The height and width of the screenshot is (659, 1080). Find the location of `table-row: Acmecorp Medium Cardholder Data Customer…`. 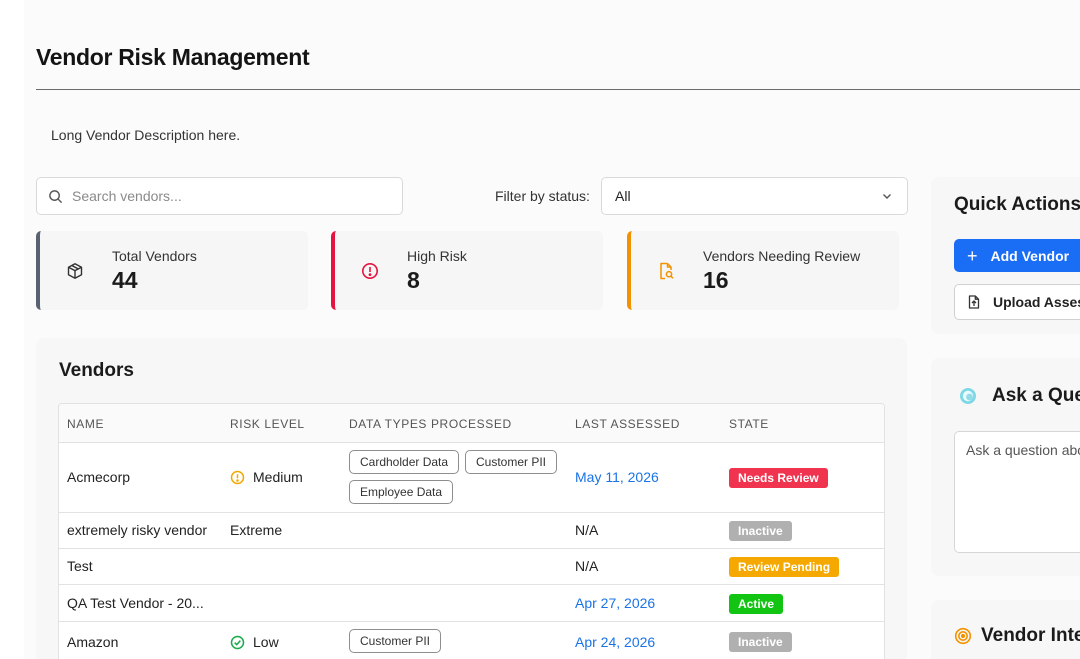

table-row: Acmecorp Medium Cardholder Data Customer… is located at coordinates (471, 478).